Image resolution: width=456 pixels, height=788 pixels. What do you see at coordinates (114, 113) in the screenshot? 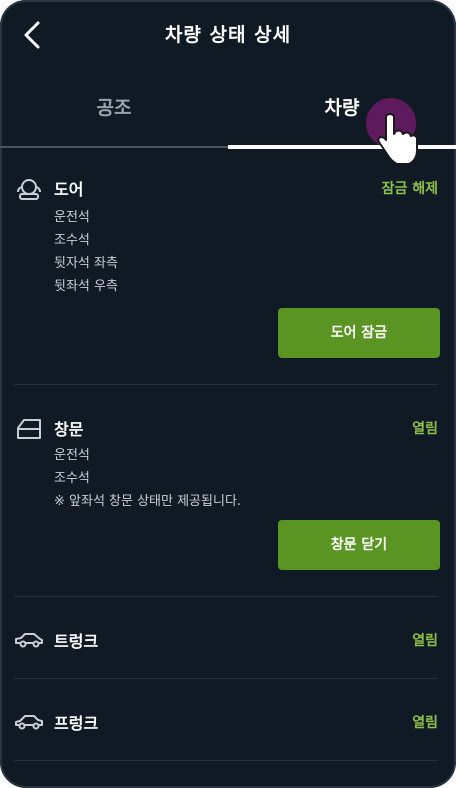
I see `tab-aircon: 공조` at bounding box center [114, 113].